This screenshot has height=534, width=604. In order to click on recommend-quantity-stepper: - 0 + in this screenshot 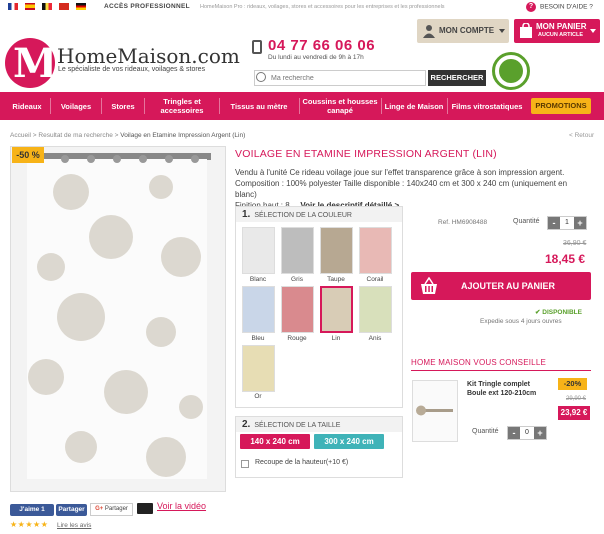, I will do `click(527, 433)`.